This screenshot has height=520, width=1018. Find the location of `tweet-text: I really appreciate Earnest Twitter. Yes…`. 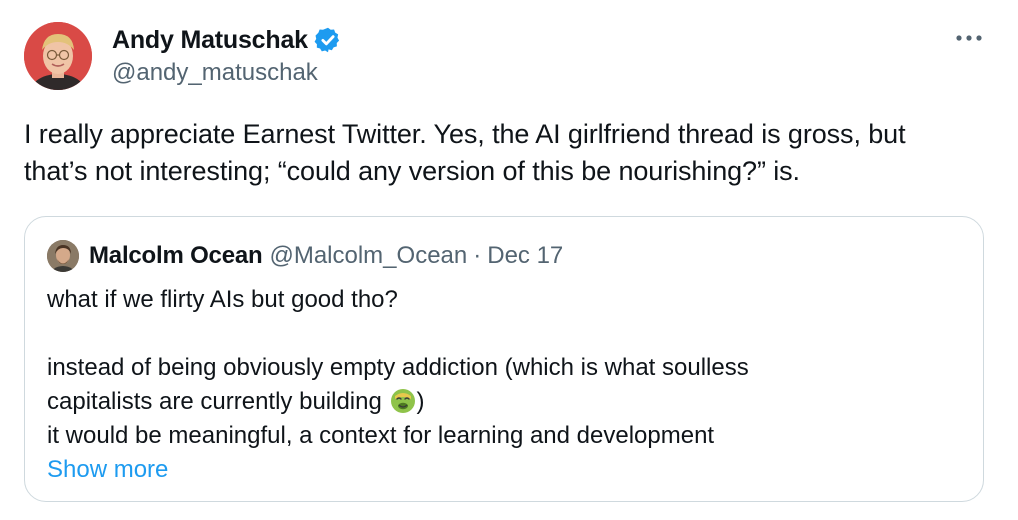

tweet-text: I really appreciate Earnest Twitter. Yes… is located at coordinates (504, 153).